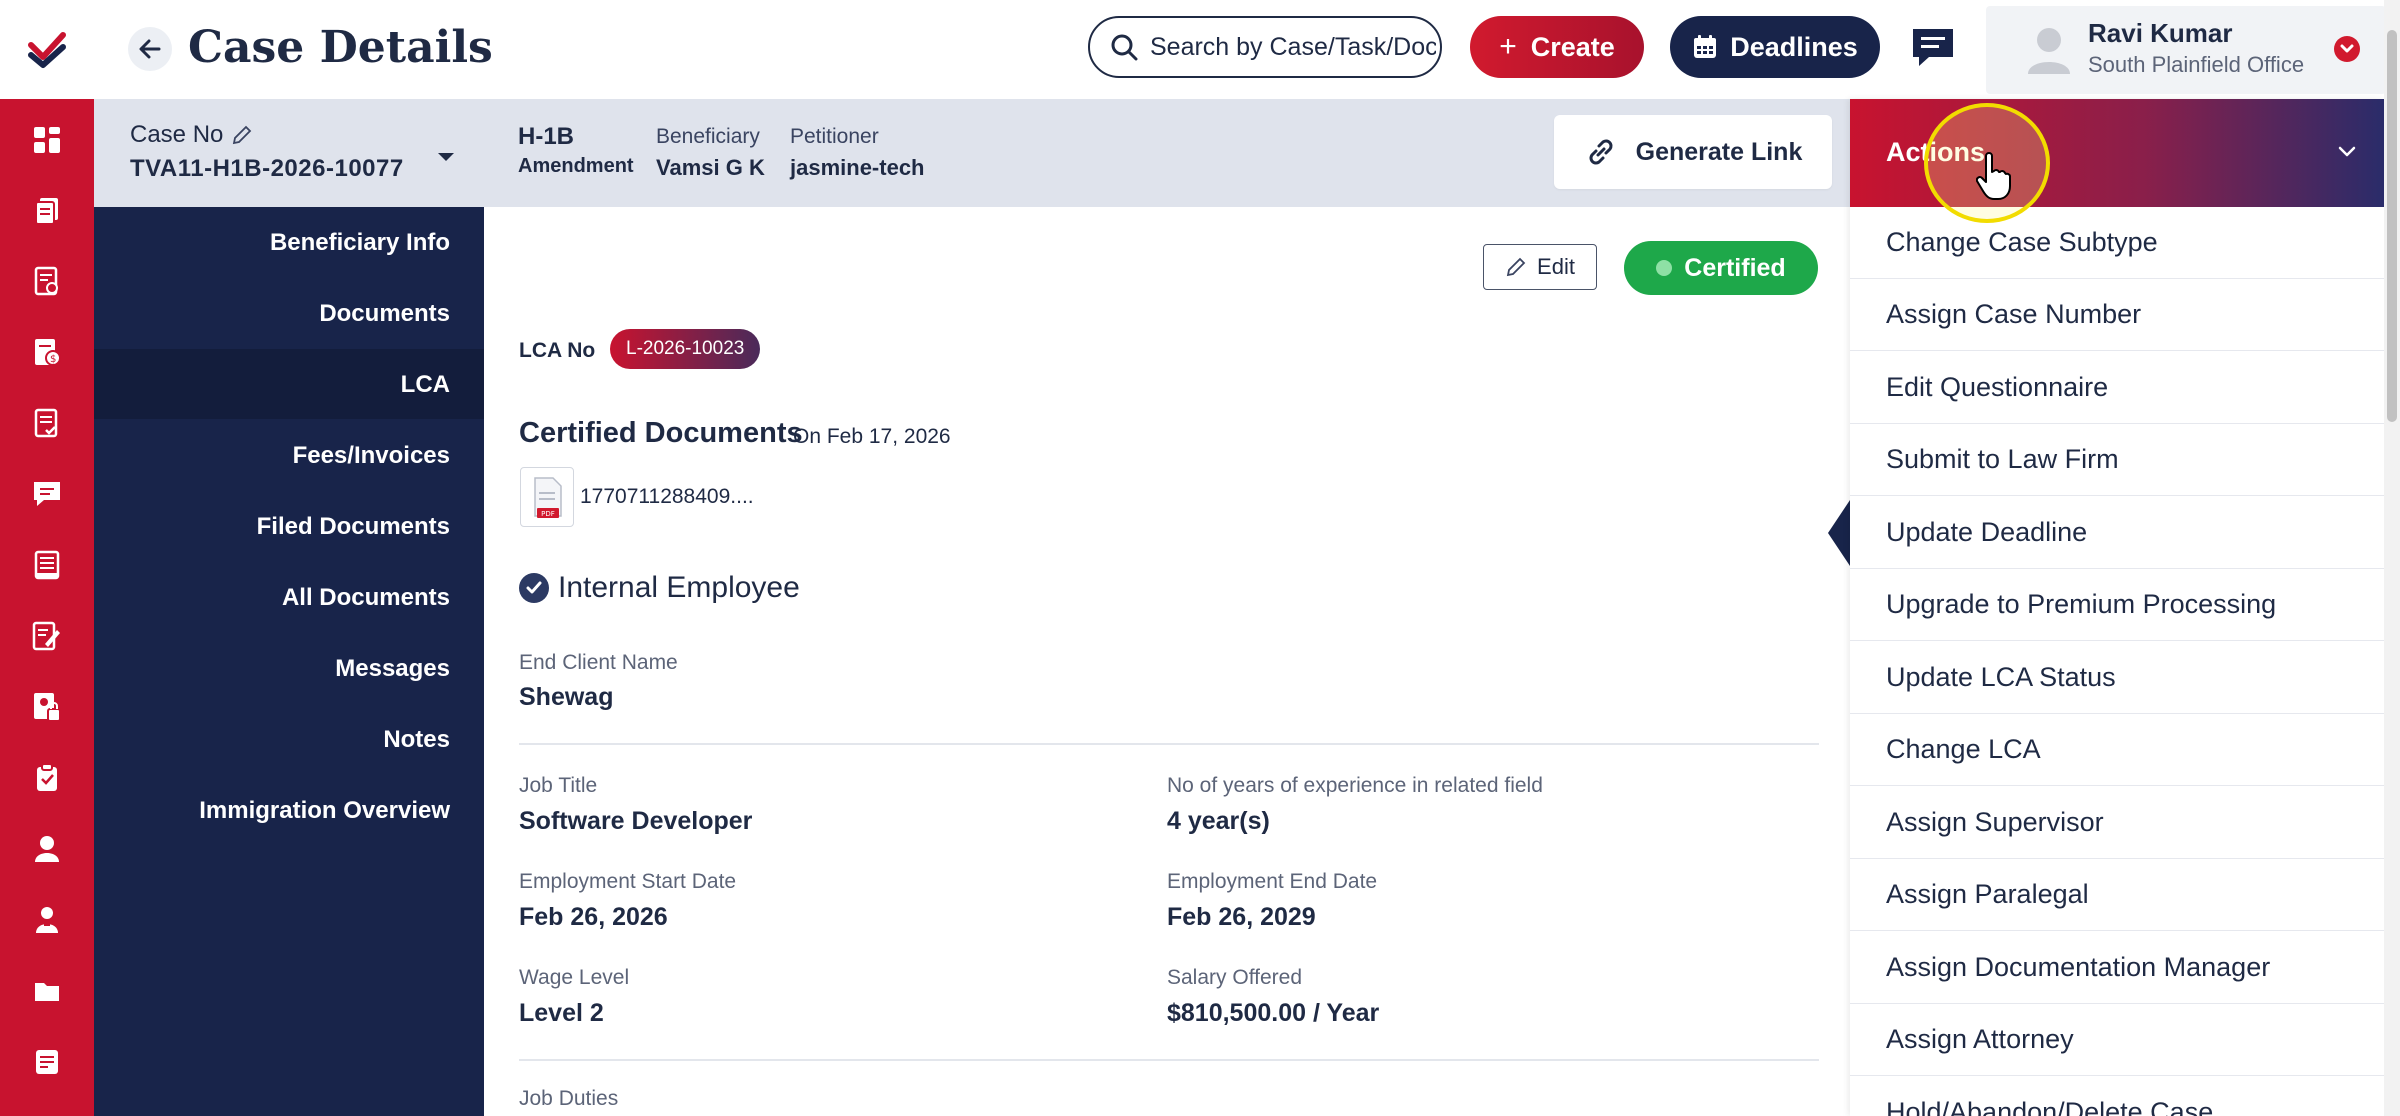 This screenshot has height=1116, width=2400. I want to click on team-icon, so click(47, 920).